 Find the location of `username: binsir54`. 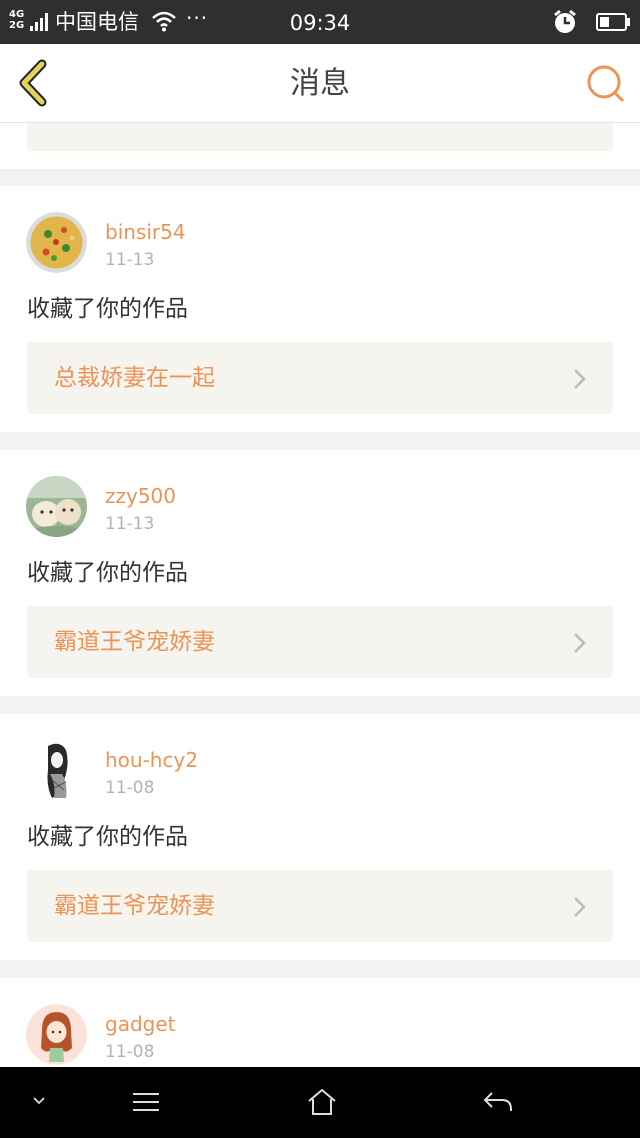

username: binsir54 is located at coordinates (145, 232).